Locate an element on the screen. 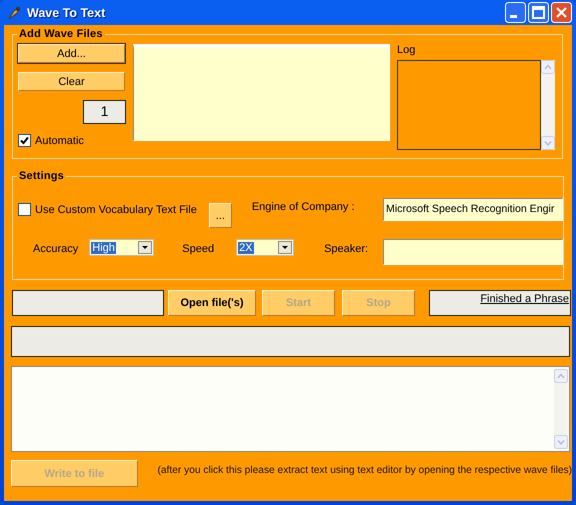 The image size is (576, 505). minimize-icon is located at coordinates (515, 12).